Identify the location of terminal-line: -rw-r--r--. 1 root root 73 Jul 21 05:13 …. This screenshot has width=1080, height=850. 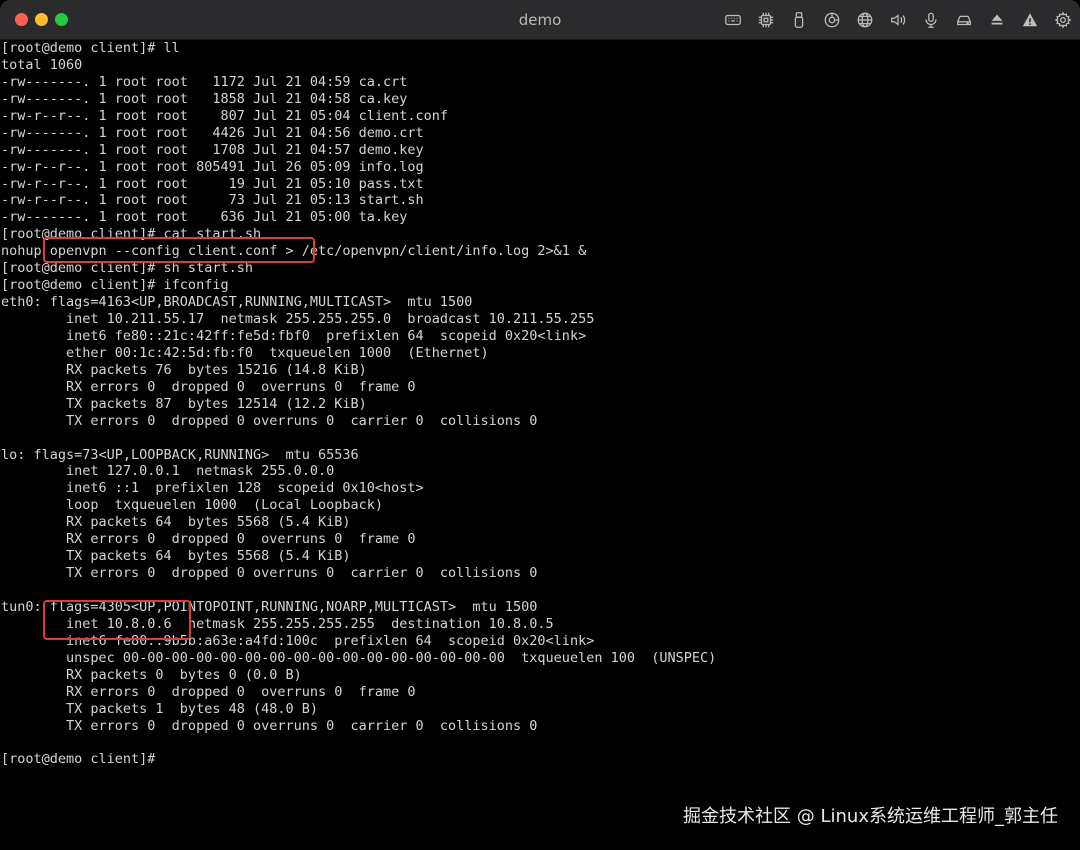
(212, 200).